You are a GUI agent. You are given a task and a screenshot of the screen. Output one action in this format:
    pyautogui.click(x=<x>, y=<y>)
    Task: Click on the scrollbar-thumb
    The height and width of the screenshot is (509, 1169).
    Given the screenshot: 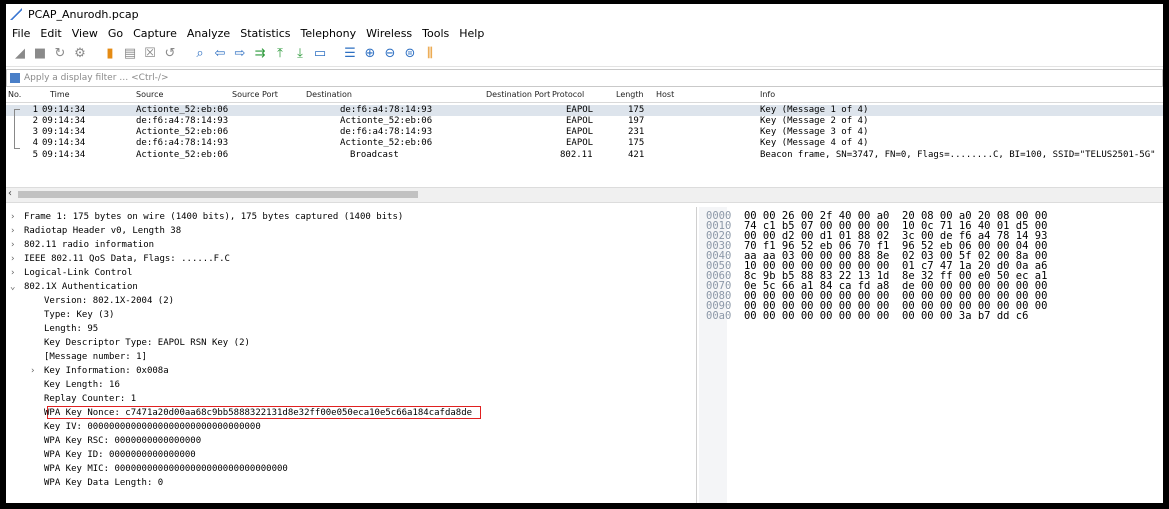 What is the action you would take?
    pyautogui.click(x=218, y=194)
    